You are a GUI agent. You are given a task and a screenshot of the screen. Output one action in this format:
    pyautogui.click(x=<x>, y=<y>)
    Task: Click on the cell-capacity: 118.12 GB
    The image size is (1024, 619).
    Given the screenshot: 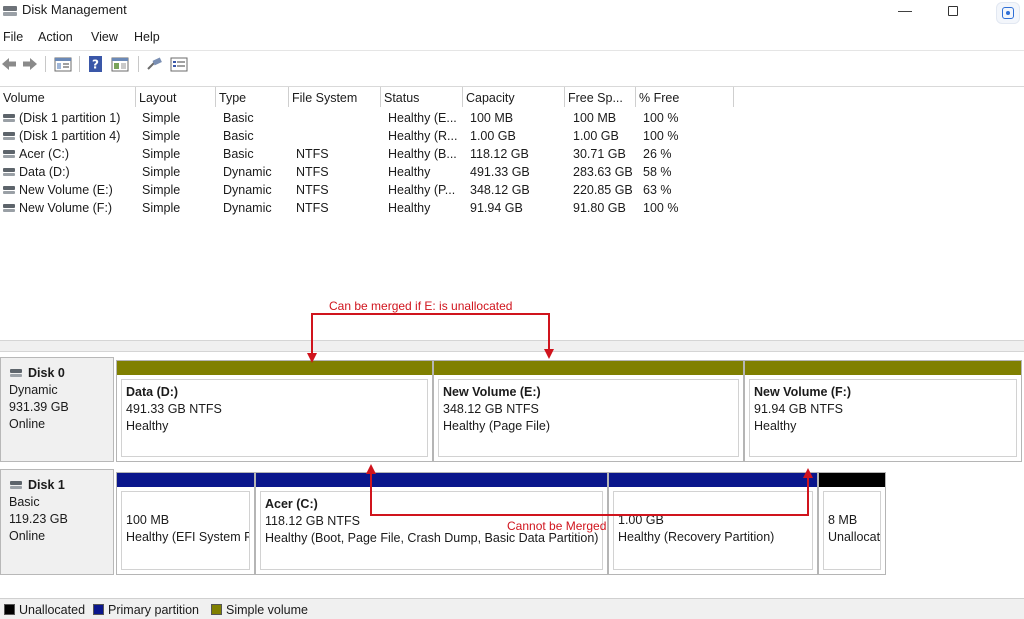 What is the action you would take?
    pyautogui.click(x=499, y=154)
    